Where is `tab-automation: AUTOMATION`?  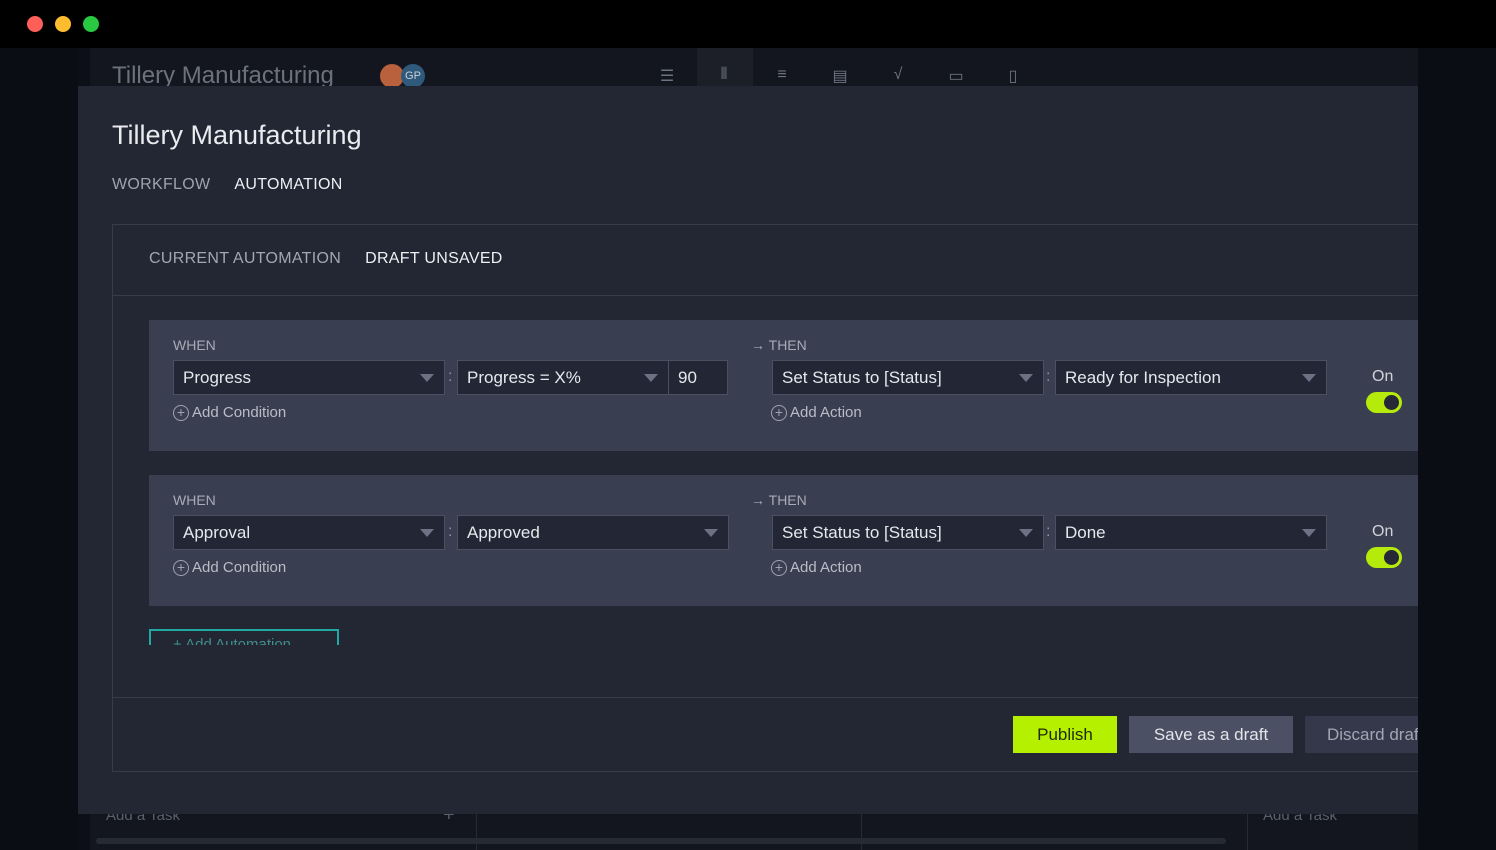 tab-automation: AUTOMATION is located at coordinates (288, 185).